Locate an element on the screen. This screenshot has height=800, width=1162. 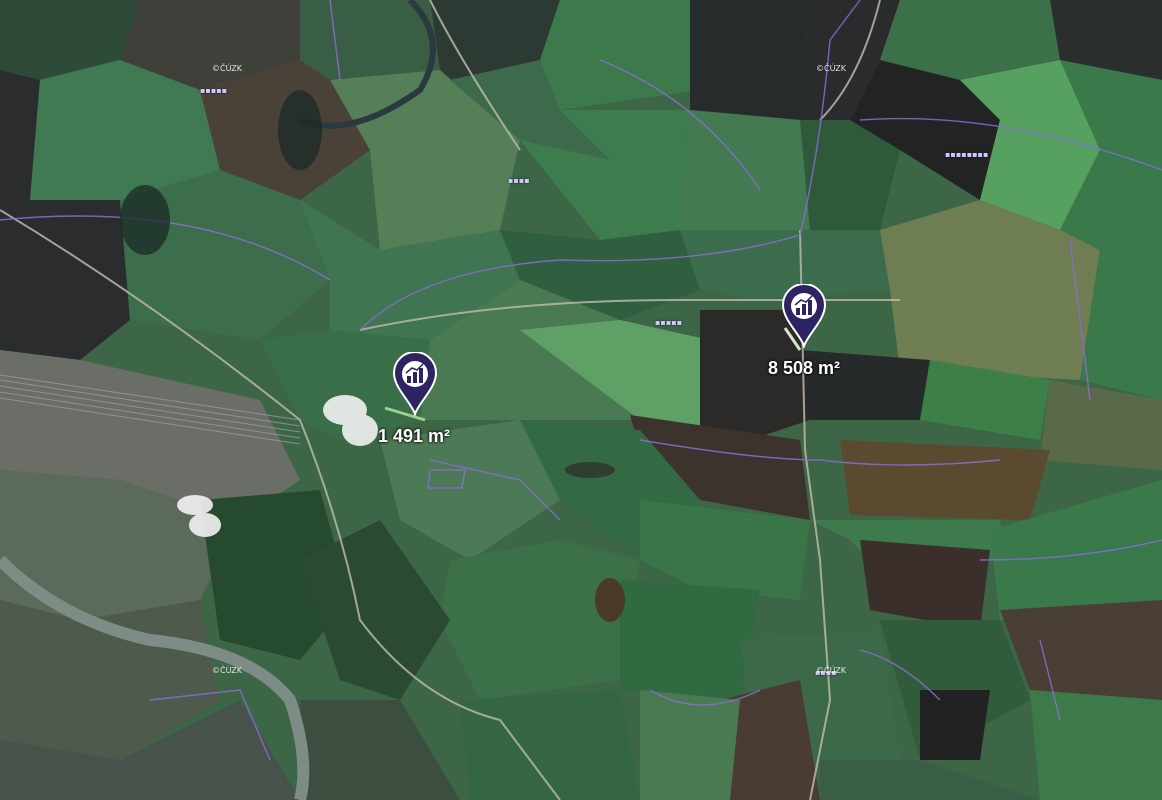
parcel-area-label: 1 491 m² is located at coordinates (414, 436).